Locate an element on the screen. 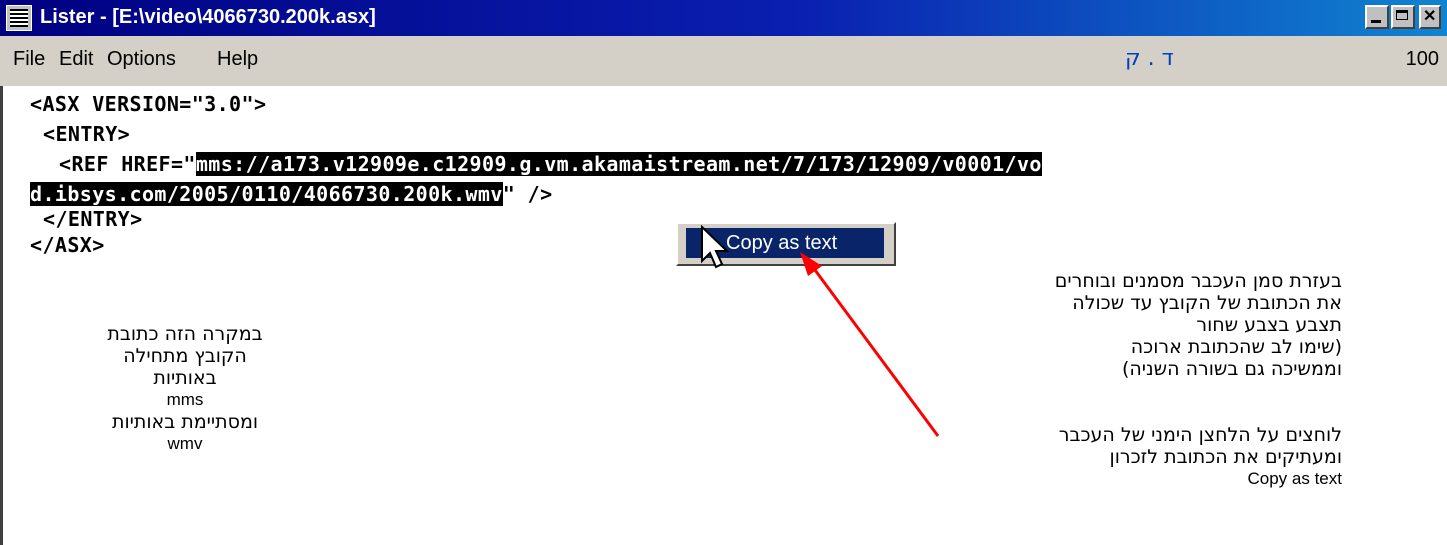 Image resolution: width=1447 pixels, height=545 pixels. code-line: <ASX VERSION="3.0"> is located at coordinates (148, 104).